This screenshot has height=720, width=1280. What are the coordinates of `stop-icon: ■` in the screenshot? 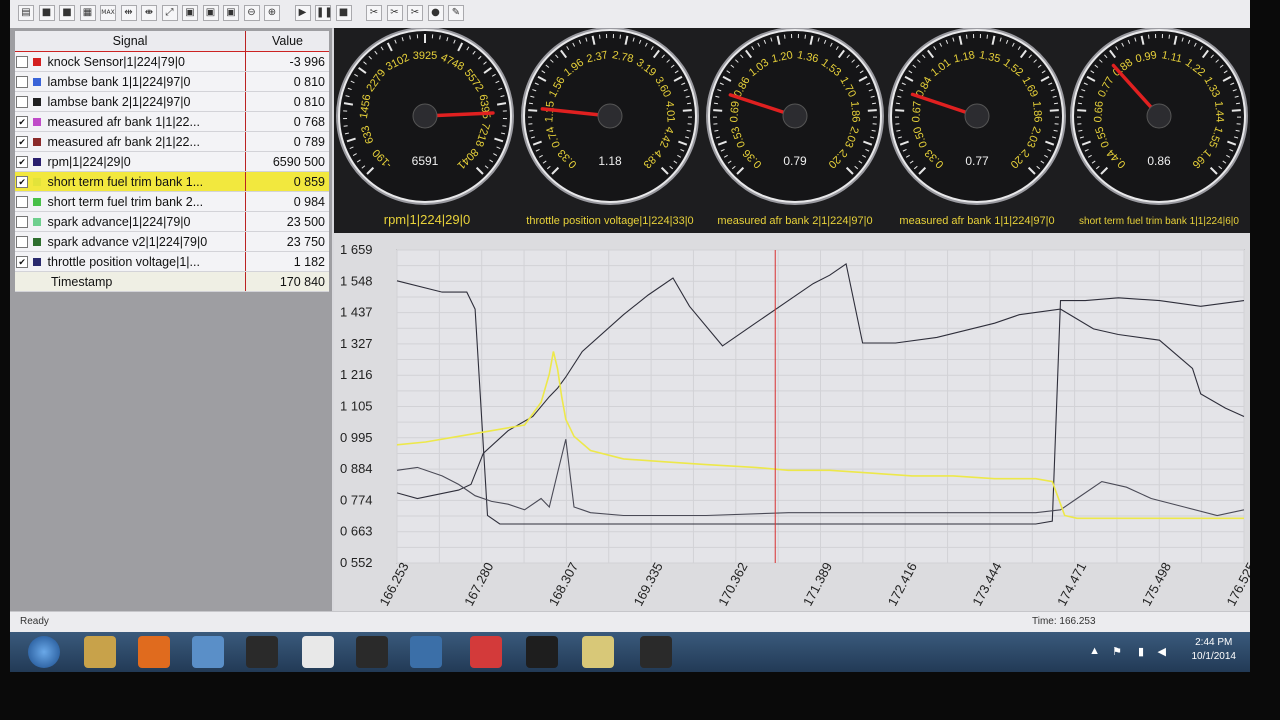 It's located at (343, 13).